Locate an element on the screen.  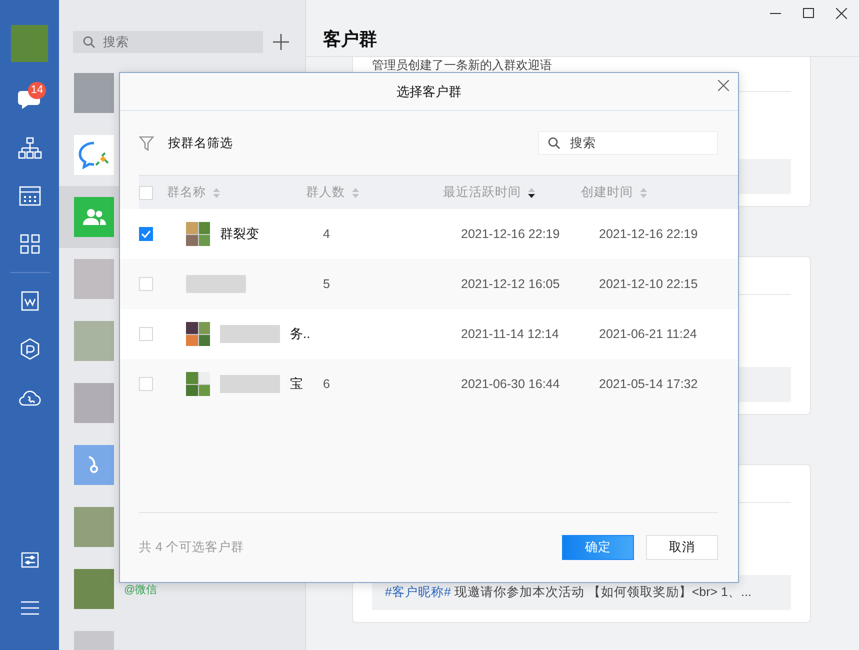
hexagon-cube-icon is located at coordinates (30, 349).